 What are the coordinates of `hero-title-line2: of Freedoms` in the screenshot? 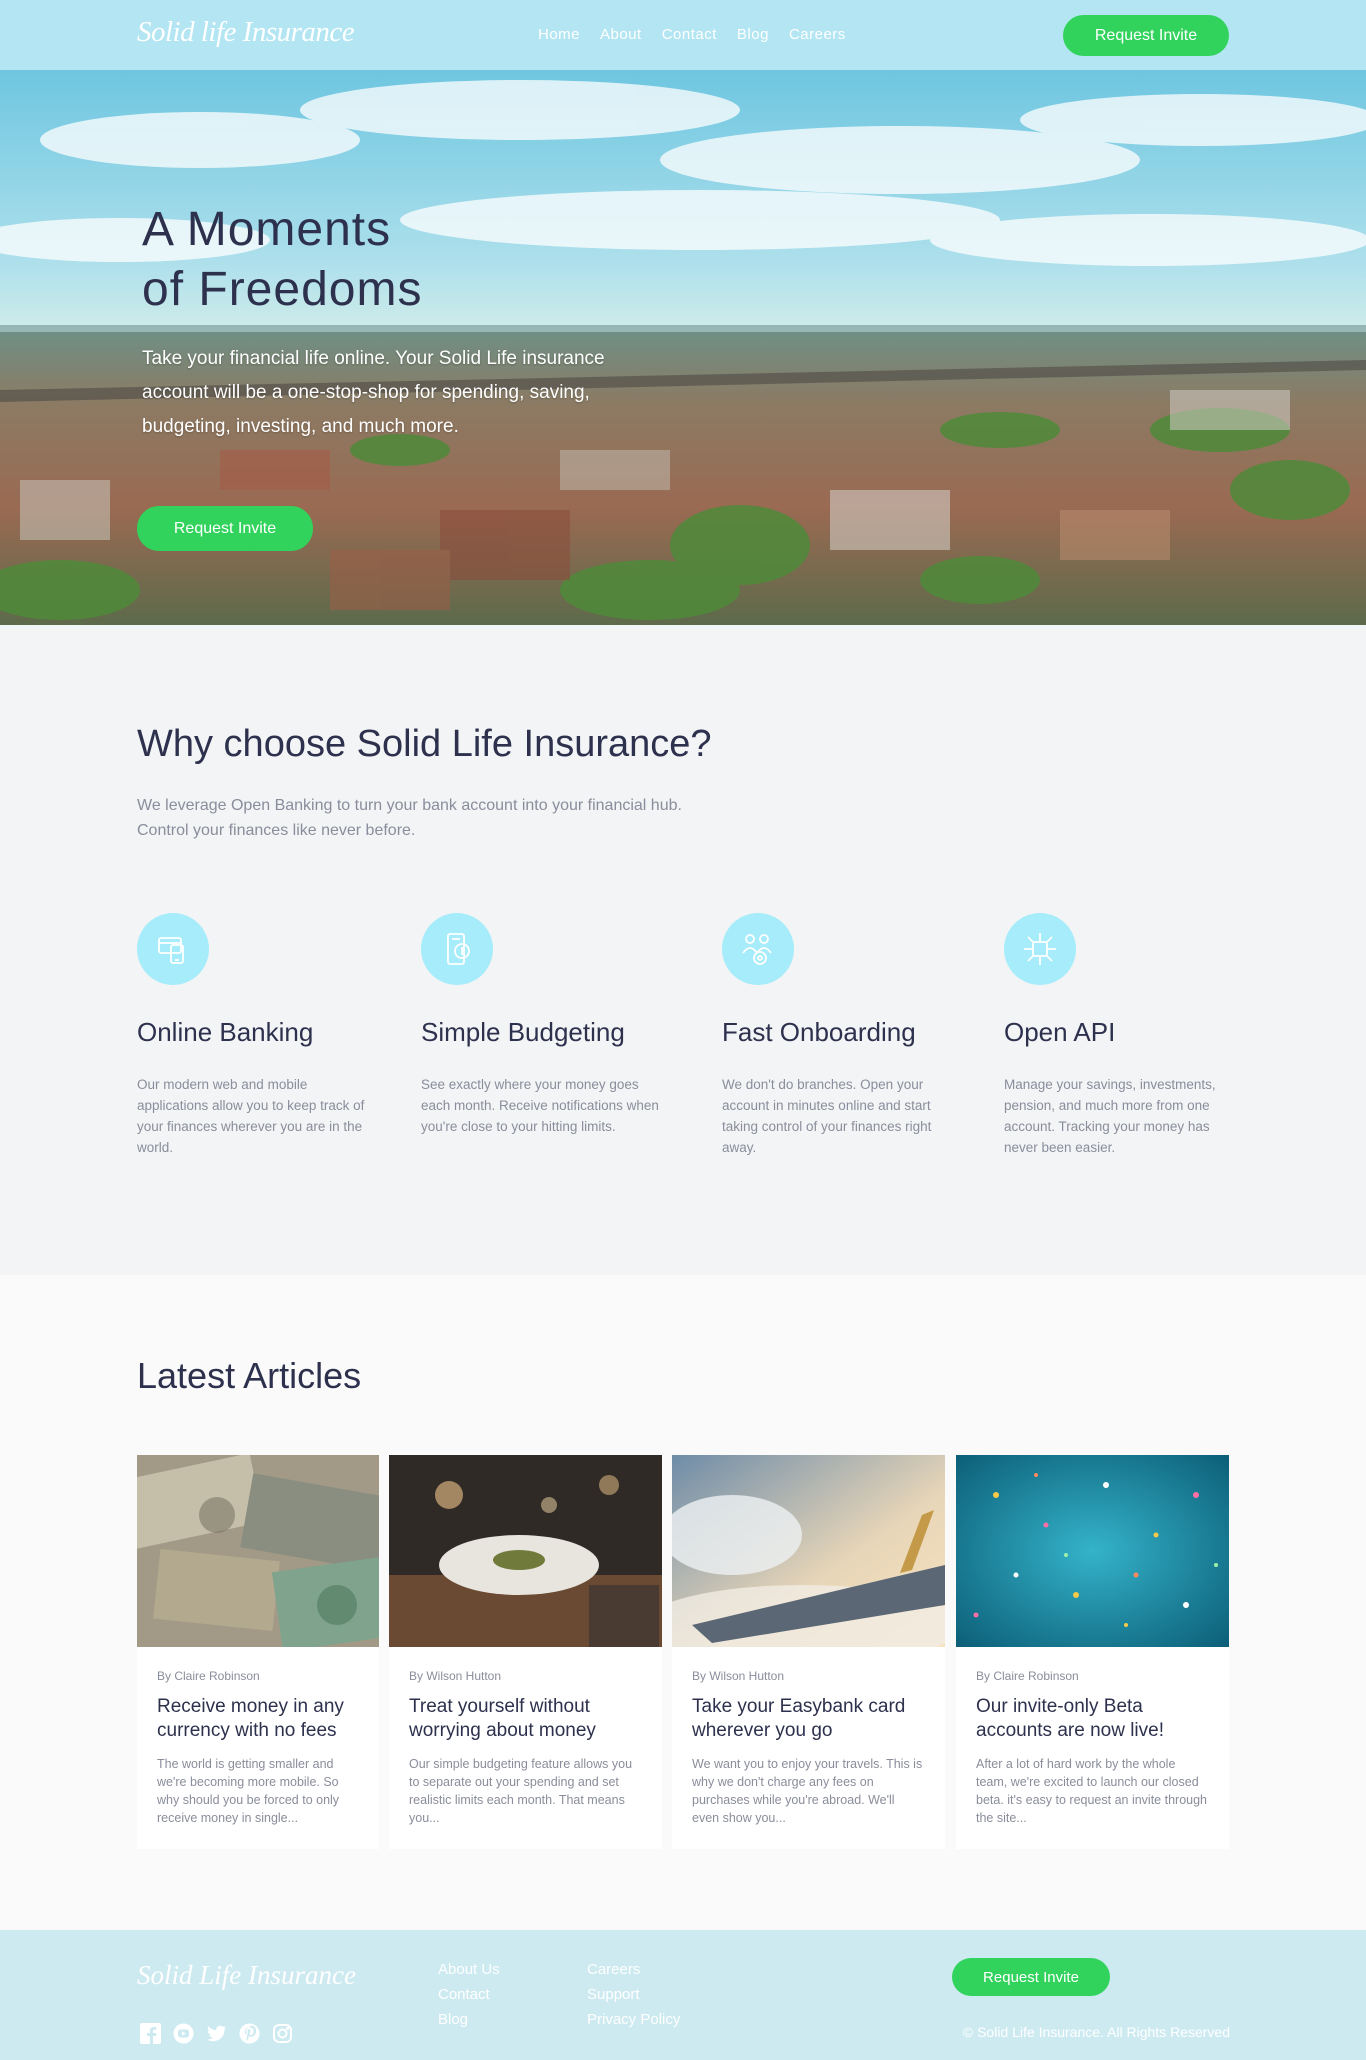 It's located at (282, 289).